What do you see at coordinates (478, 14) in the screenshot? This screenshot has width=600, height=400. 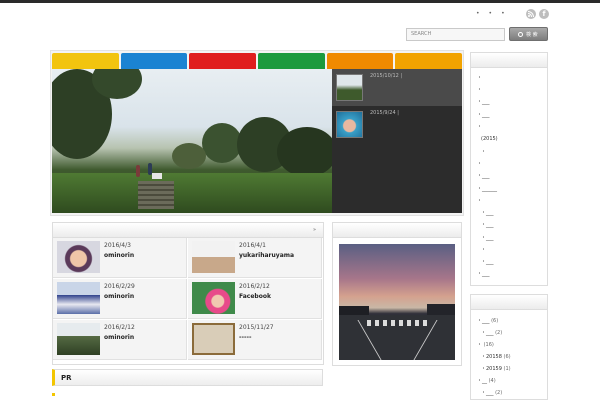 I see `header-link-1: •` at bounding box center [478, 14].